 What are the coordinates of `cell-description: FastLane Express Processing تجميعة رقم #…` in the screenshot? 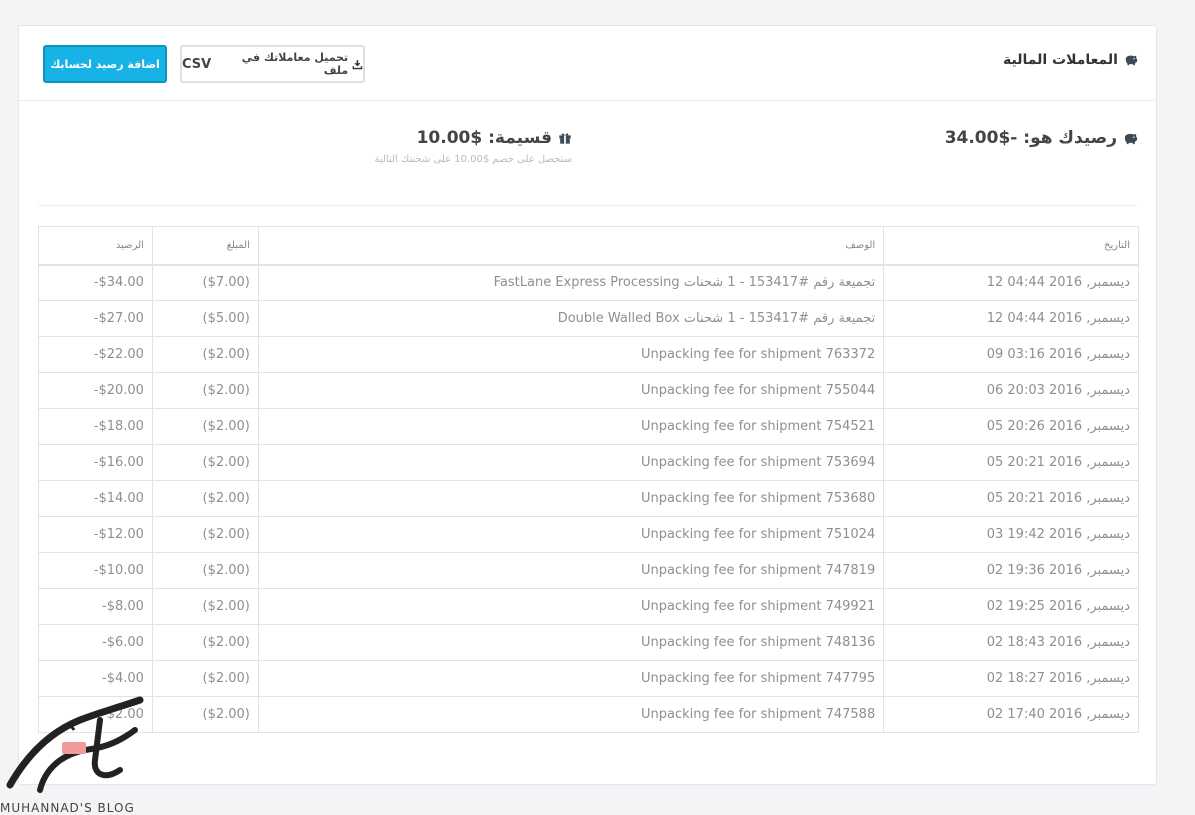 It's located at (571, 282).